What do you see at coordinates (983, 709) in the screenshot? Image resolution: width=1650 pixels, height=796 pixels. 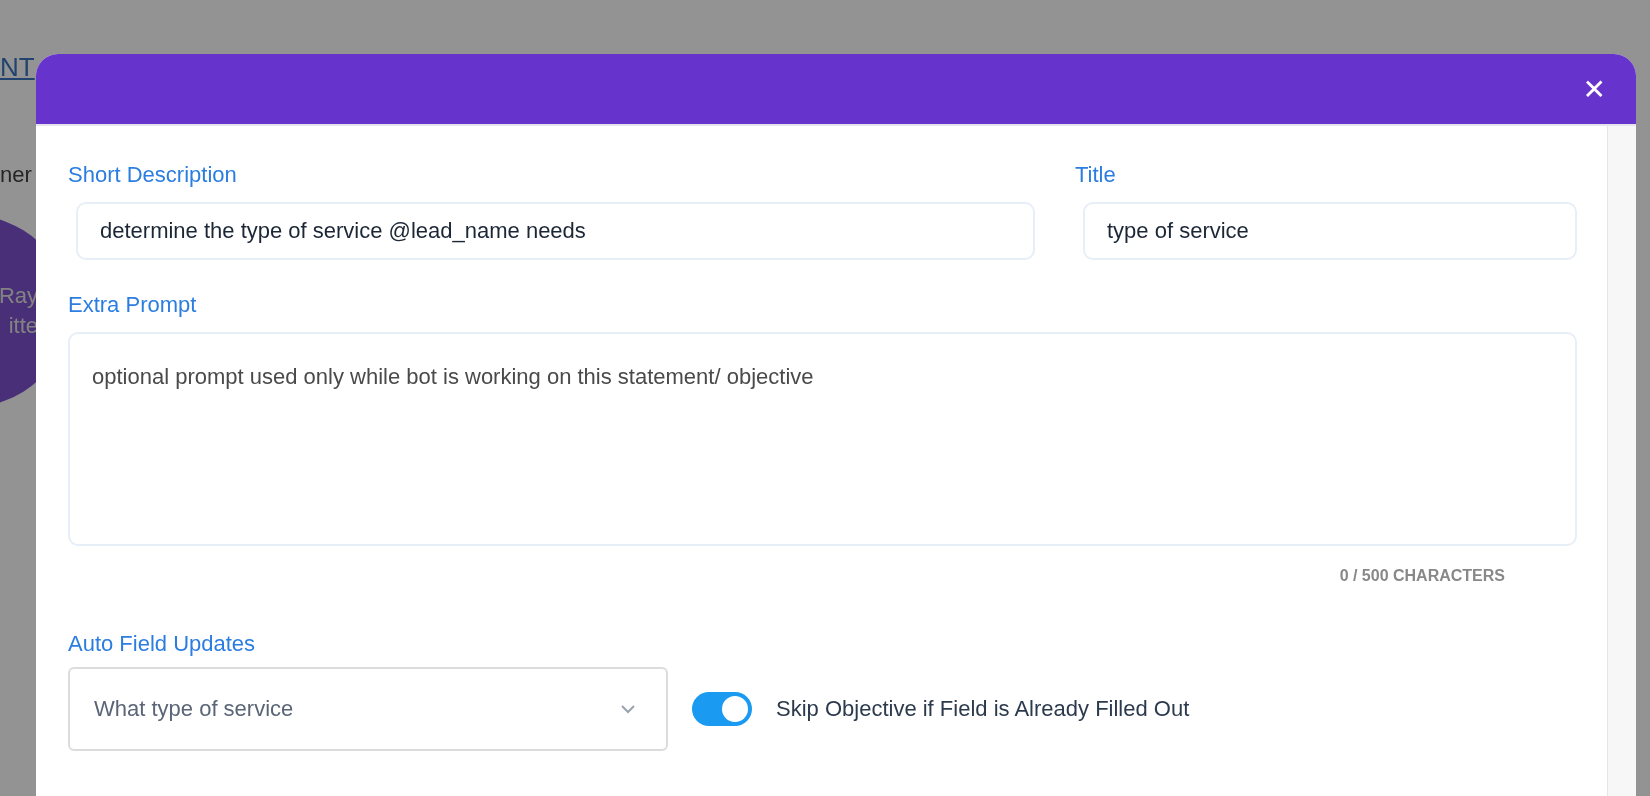 I see `toggle-label: Skip Objective if Field is Already Filled Out` at bounding box center [983, 709].